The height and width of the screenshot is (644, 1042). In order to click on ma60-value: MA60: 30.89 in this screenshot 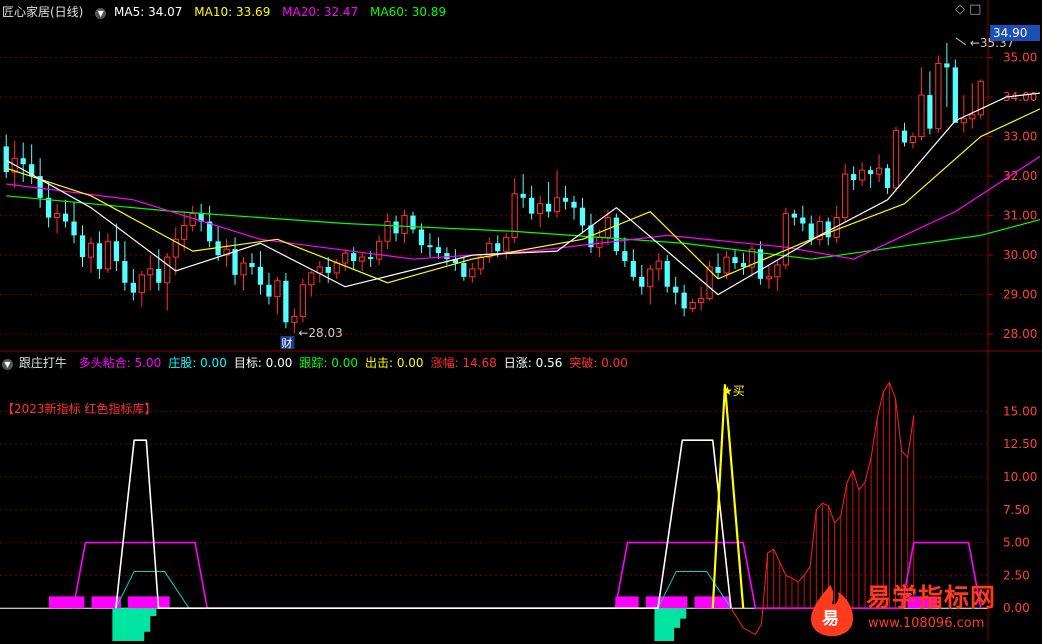, I will do `click(408, 12)`.